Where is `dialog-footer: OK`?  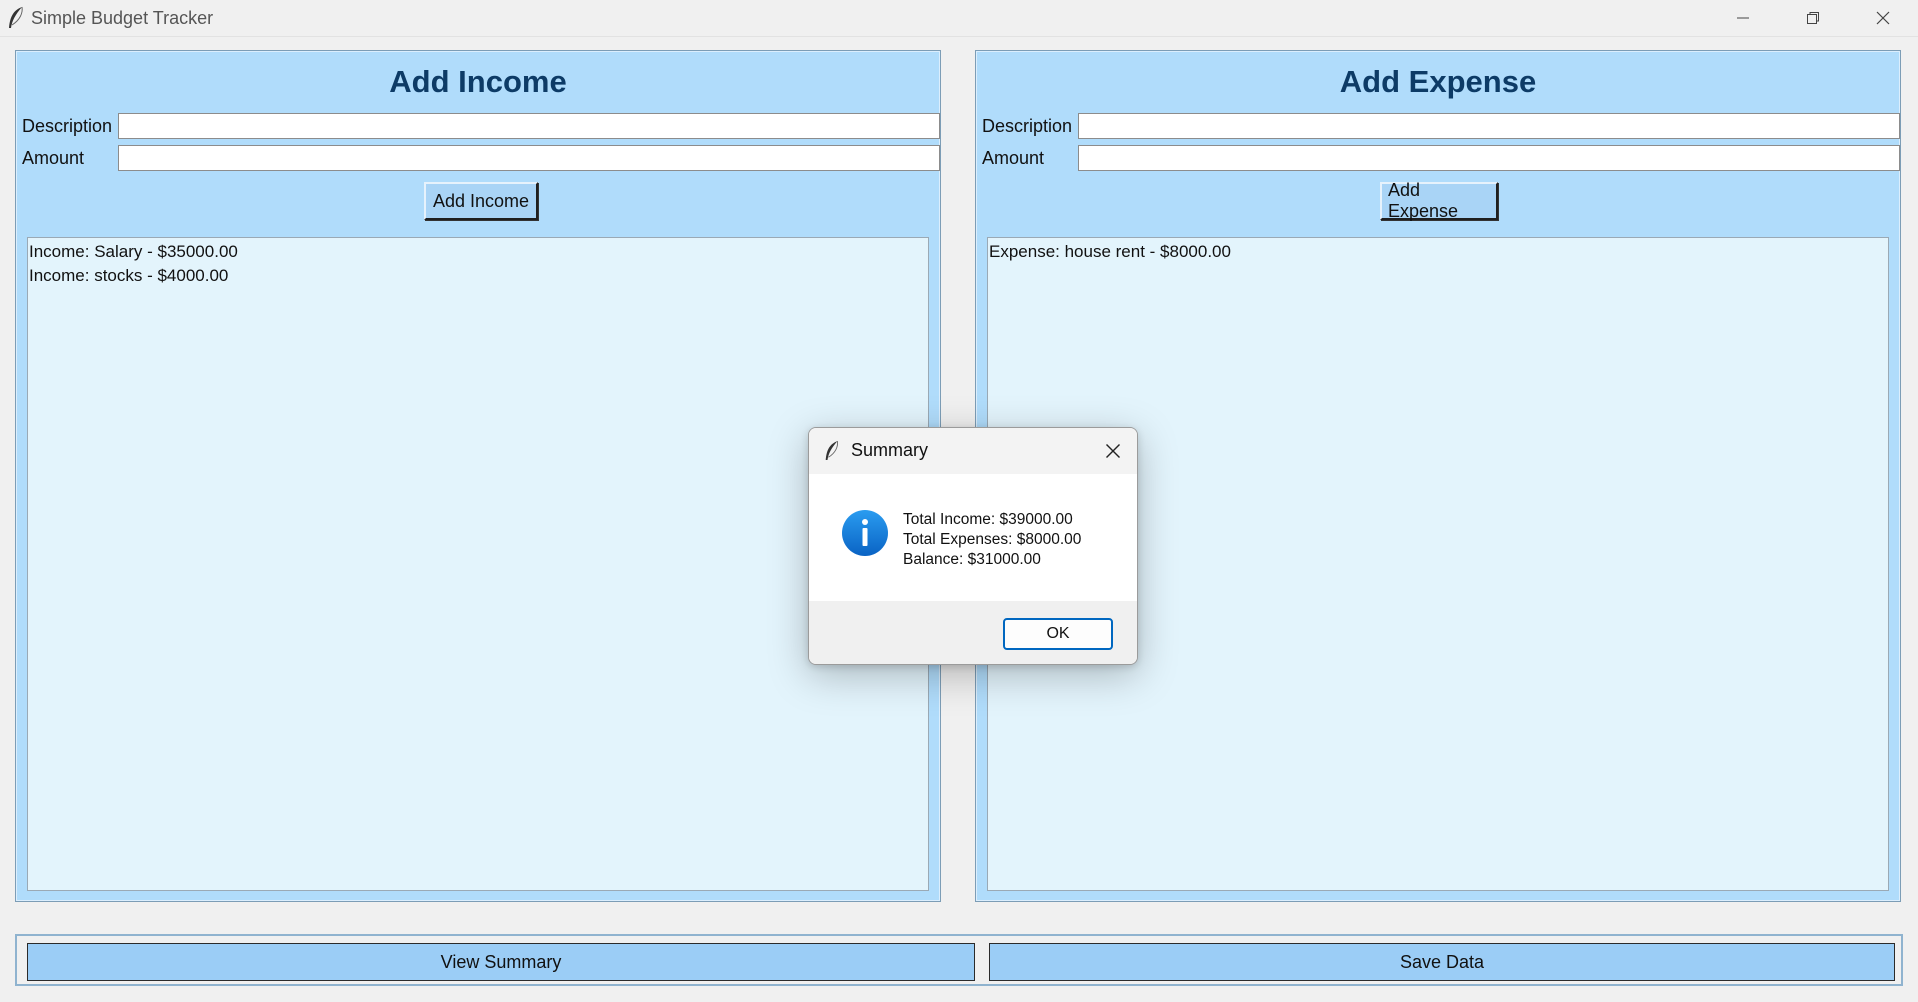 dialog-footer: OK is located at coordinates (973, 632).